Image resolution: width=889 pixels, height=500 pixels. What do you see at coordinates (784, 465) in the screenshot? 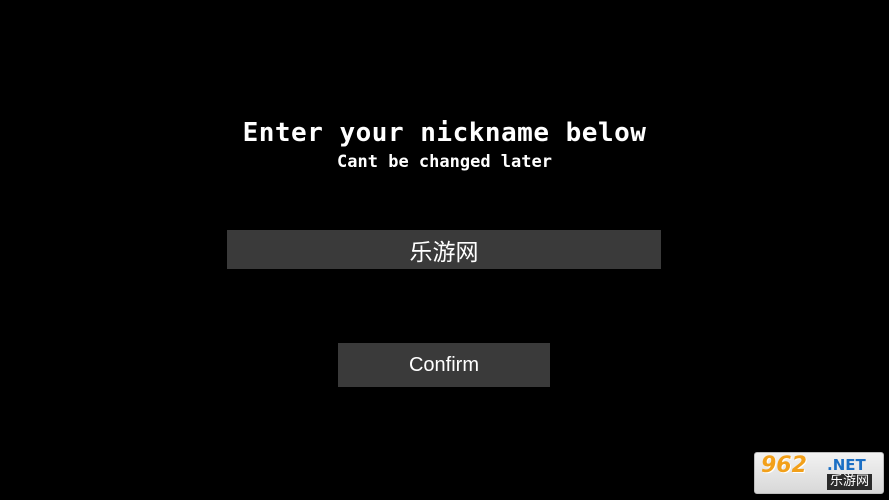
I see `watermark-number: 962` at bounding box center [784, 465].